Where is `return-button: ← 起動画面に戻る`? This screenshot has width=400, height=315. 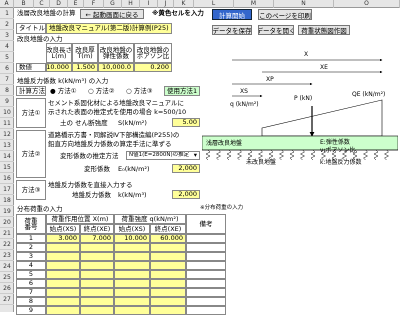
return-button: ← 起動画面に戻る is located at coordinates (112, 14).